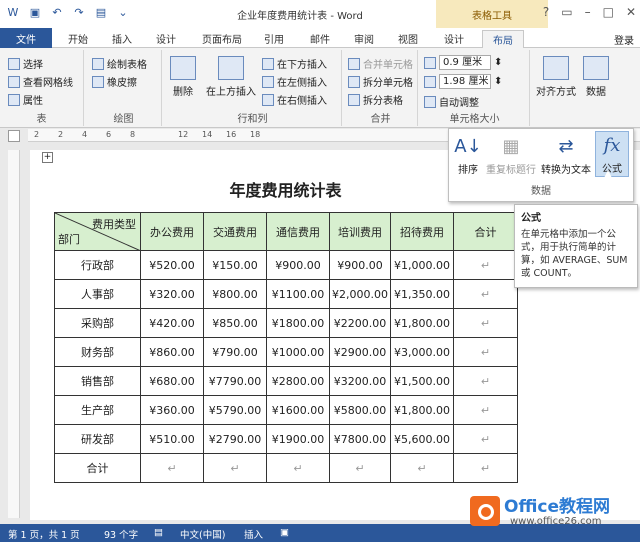 The image size is (640, 542). I want to click on value-cell: ¥860.00, so click(172, 352).